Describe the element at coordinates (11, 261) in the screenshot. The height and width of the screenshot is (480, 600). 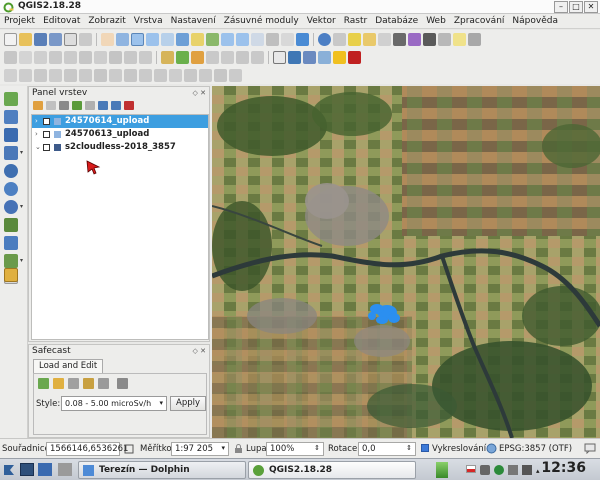
I see `new-shapefile-icon` at that location.